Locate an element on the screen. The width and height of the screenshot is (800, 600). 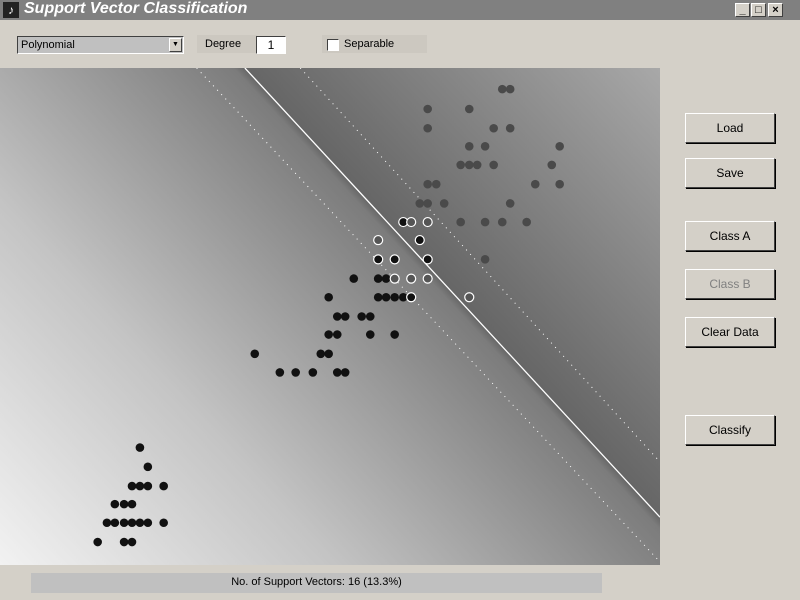
title-bar: ♪ Support Vector Classification _ □ × is located at coordinates (400, 10).